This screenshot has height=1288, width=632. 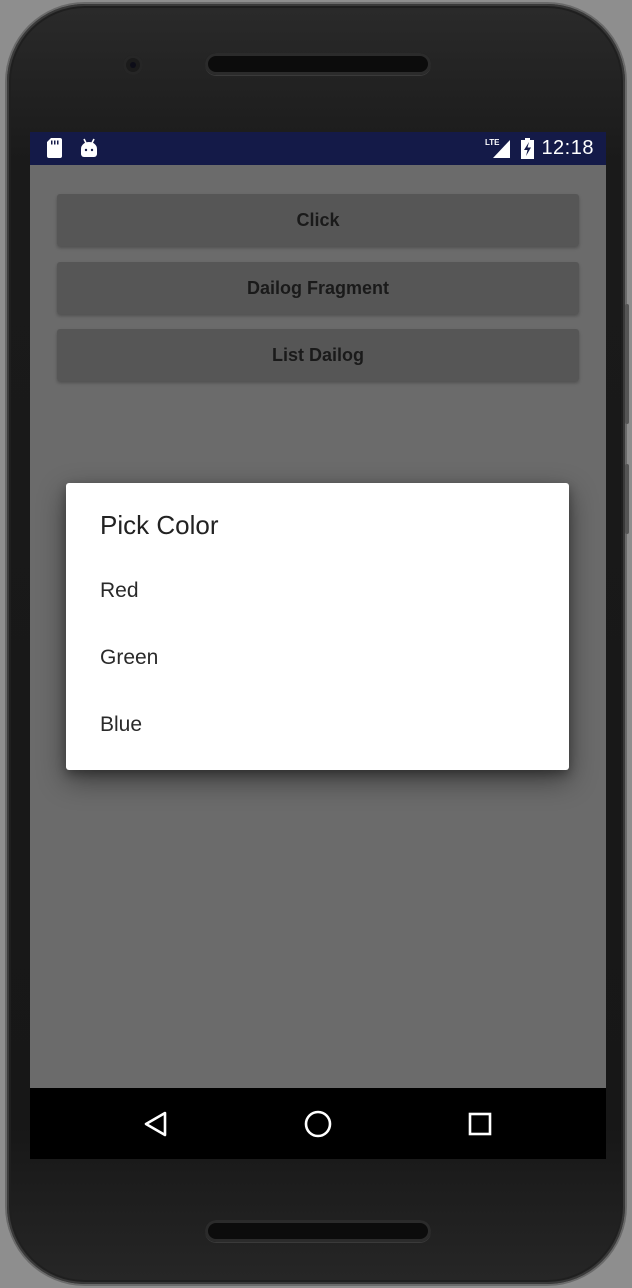 What do you see at coordinates (318, 288) in the screenshot?
I see `dialog-fragment-button: Dailog Fragment` at bounding box center [318, 288].